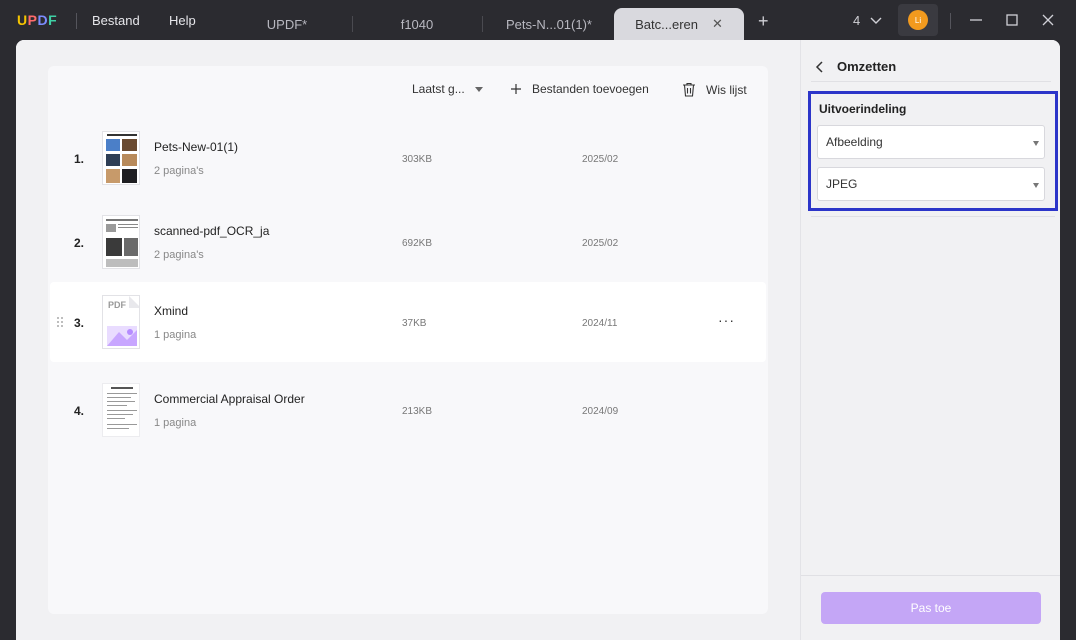  What do you see at coordinates (931, 184) in the screenshot?
I see `image-type-select: JPEG` at bounding box center [931, 184].